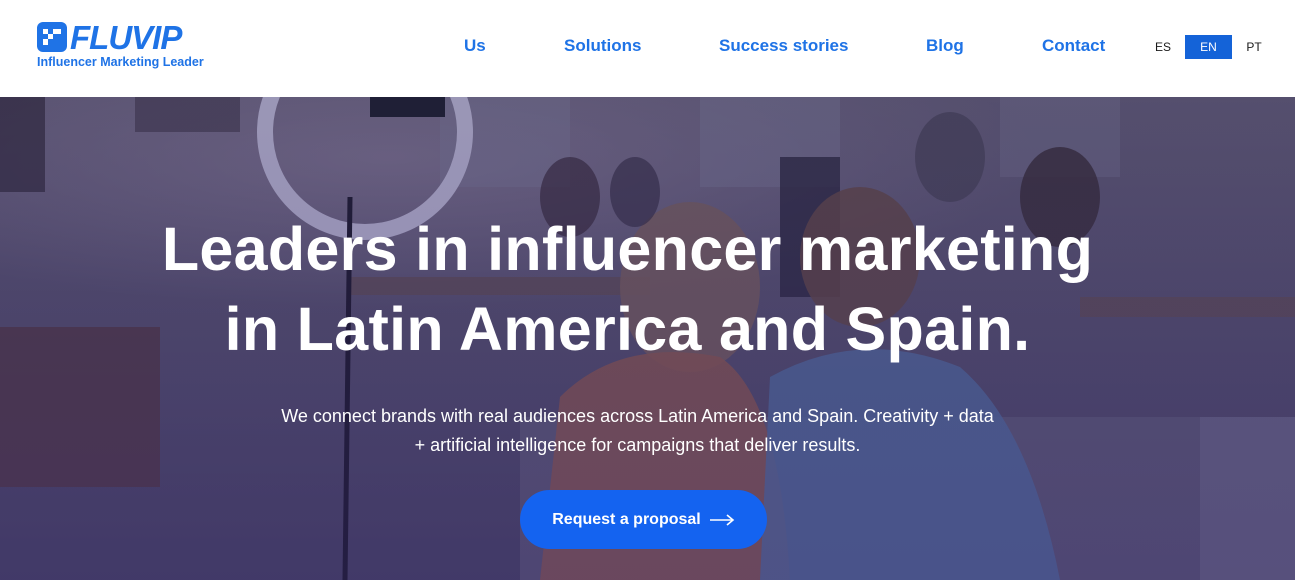 This screenshot has height=580, width=1295. What do you see at coordinates (721, 519) in the screenshot?
I see `arrow-right-icon` at bounding box center [721, 519].